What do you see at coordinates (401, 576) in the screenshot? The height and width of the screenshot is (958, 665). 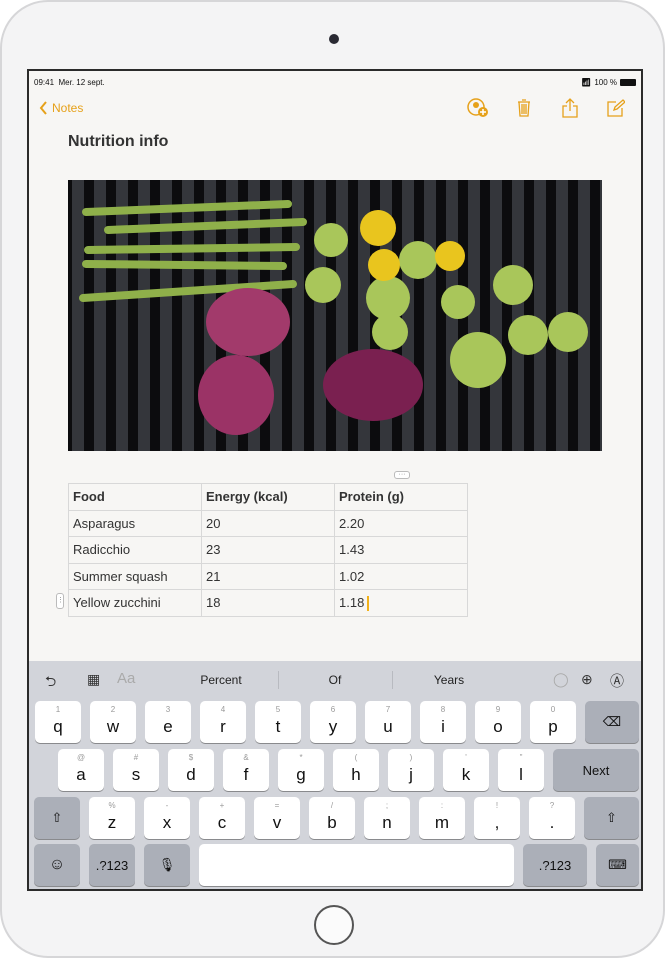 I see `table-cell: 1.02` at bounding box center [401, 576].